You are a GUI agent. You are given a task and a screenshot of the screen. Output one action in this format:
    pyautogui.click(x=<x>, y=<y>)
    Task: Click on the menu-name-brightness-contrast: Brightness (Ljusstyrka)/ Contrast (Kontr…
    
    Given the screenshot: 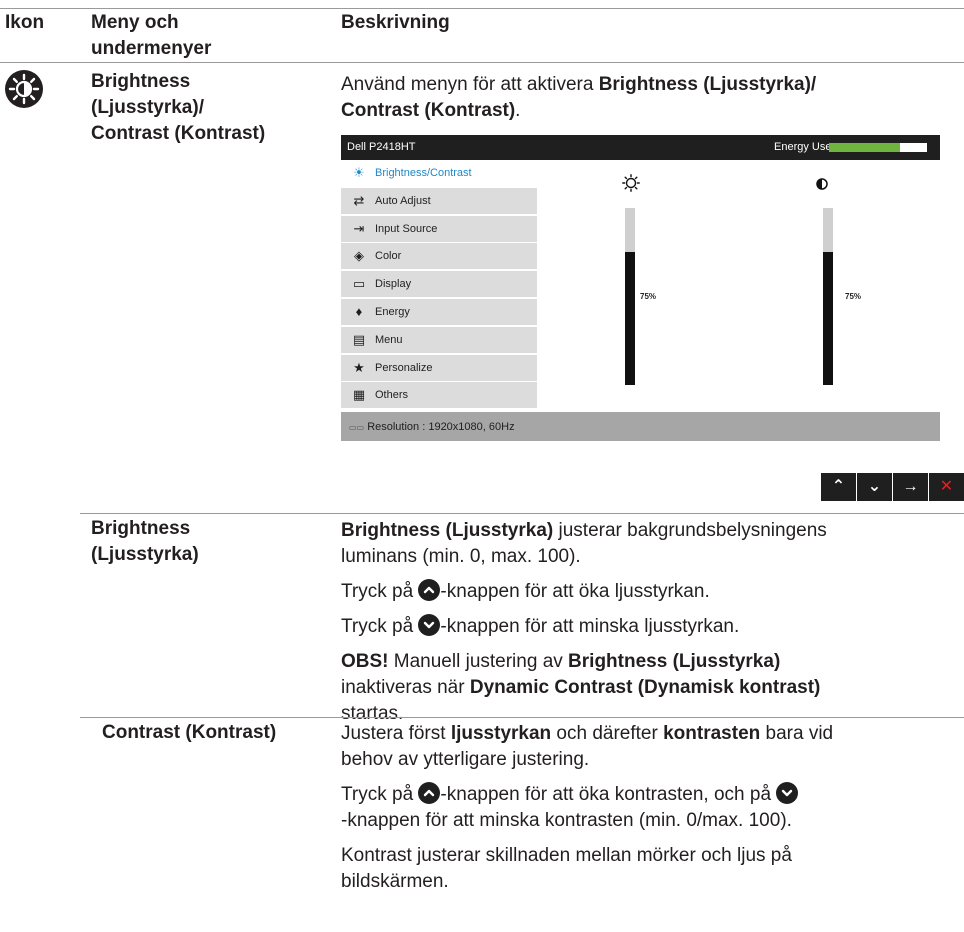 What is the action you would take?
    pyautogui.click(x=178, y=107)
    